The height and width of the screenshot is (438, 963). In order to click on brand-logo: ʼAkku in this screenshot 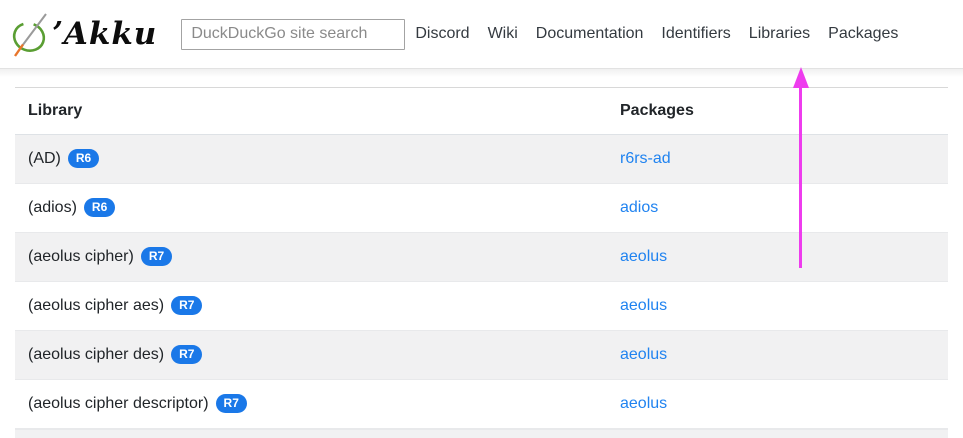, I will do `click(82, 34)`.